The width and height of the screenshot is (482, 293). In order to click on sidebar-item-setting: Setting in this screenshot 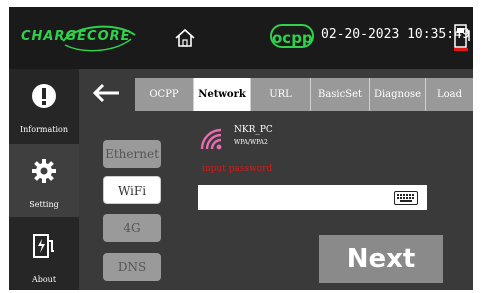, I will do `click(44, 180)`.